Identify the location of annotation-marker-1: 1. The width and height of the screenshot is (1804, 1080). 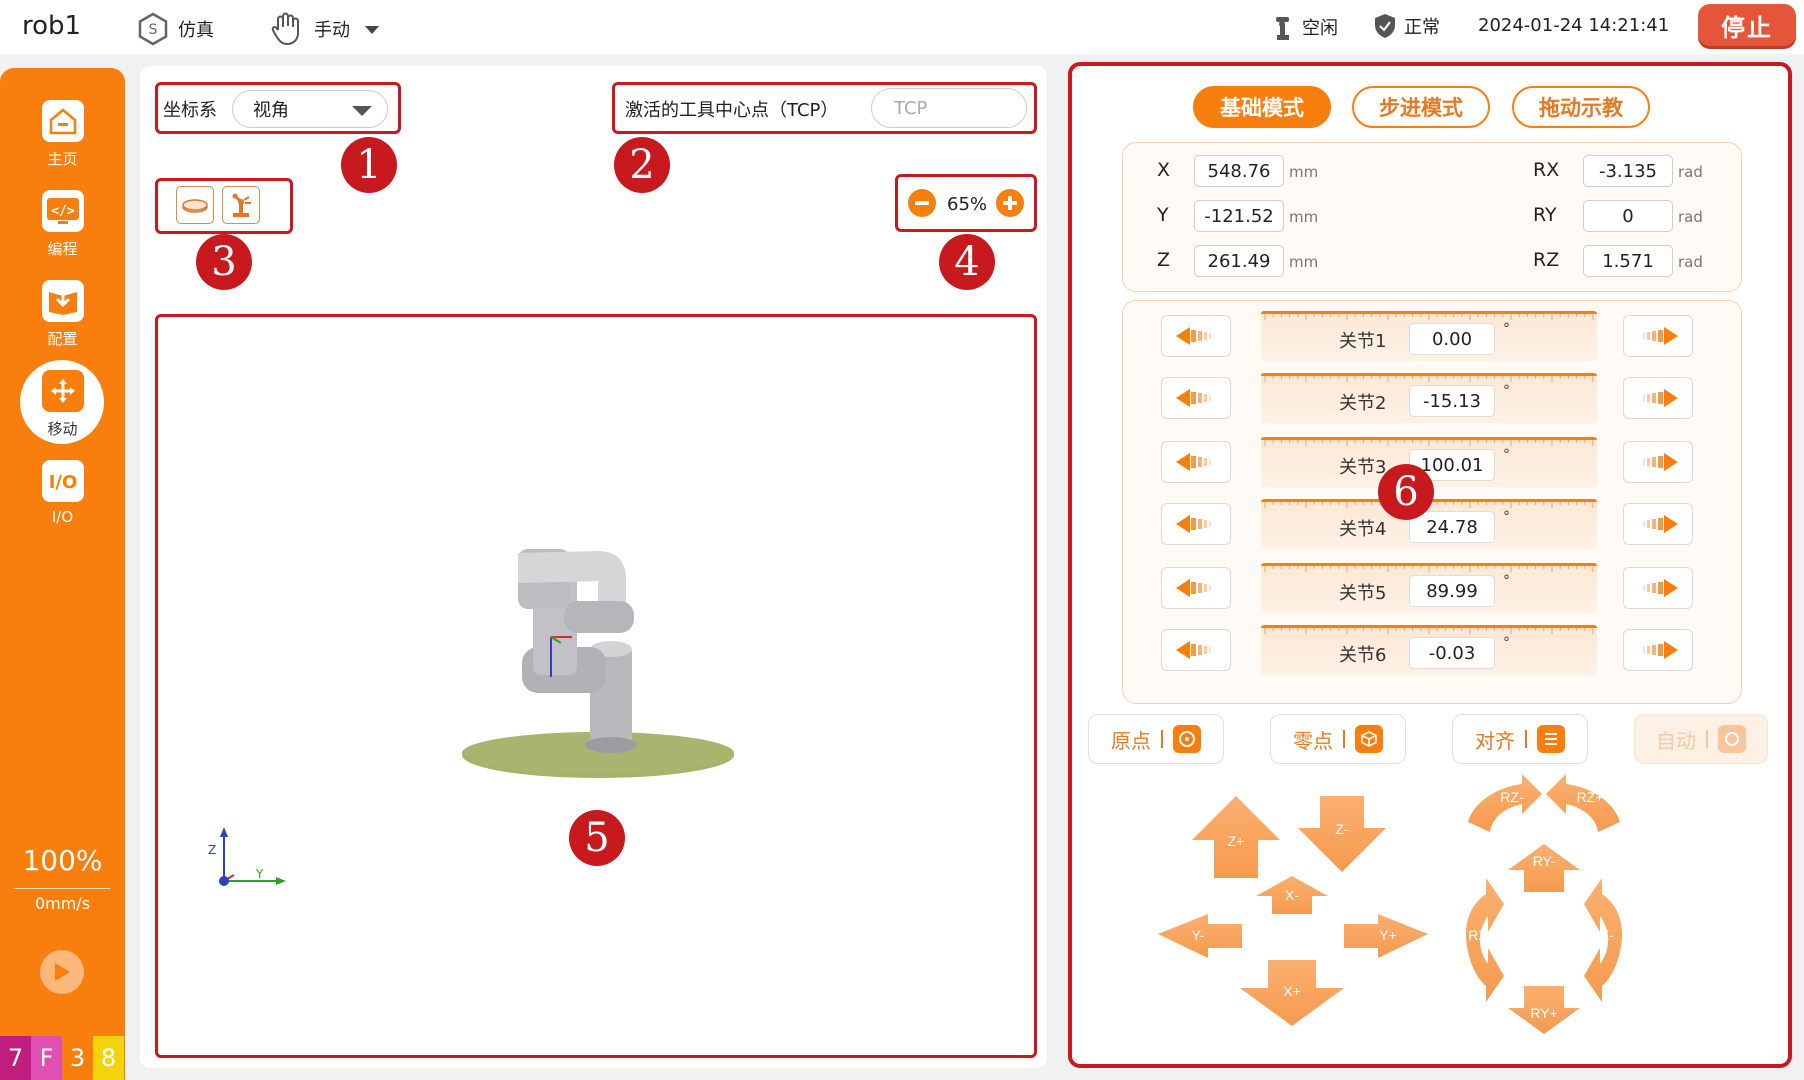
(369, 165).